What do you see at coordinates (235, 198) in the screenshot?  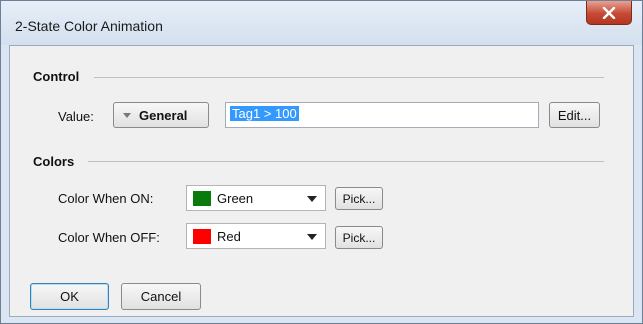 I see `color-on-value: Green` at bounding box center [235, 198].